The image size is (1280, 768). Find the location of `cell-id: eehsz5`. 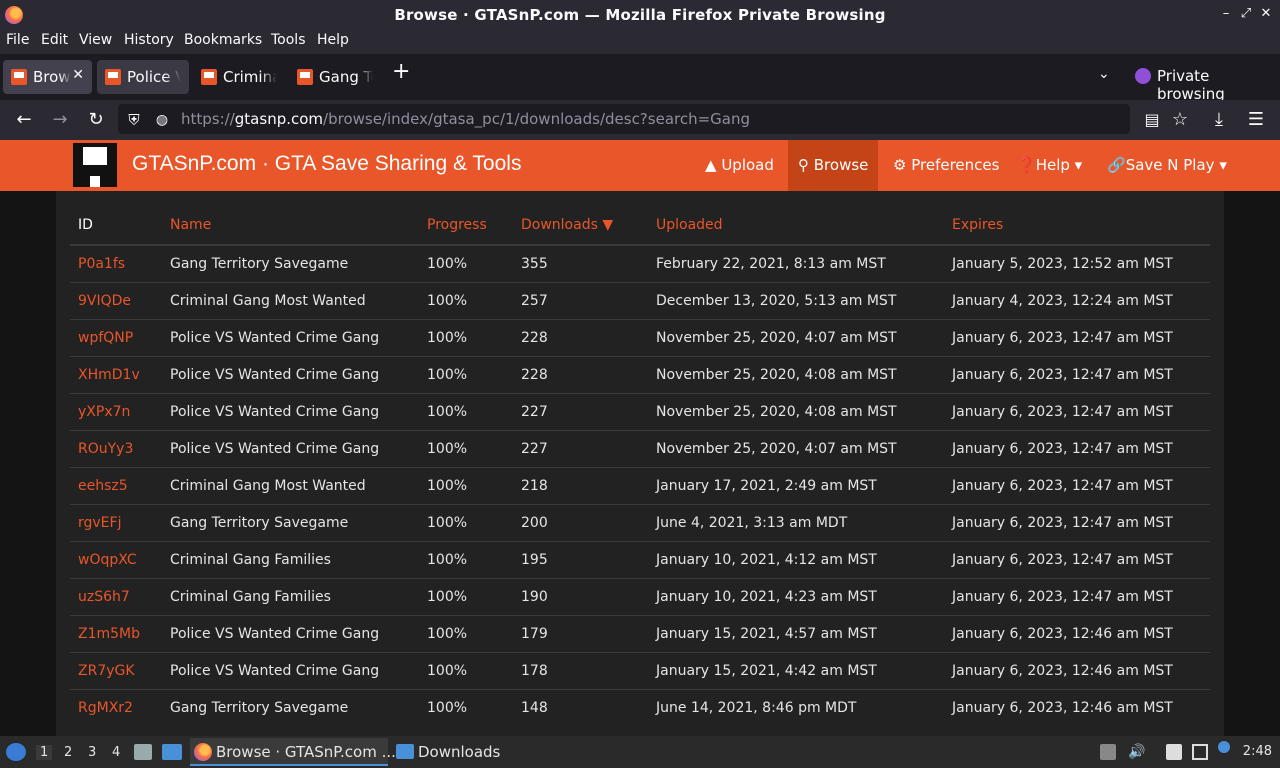

cell-id: eehsz5 is located at coordinates (116, 485).